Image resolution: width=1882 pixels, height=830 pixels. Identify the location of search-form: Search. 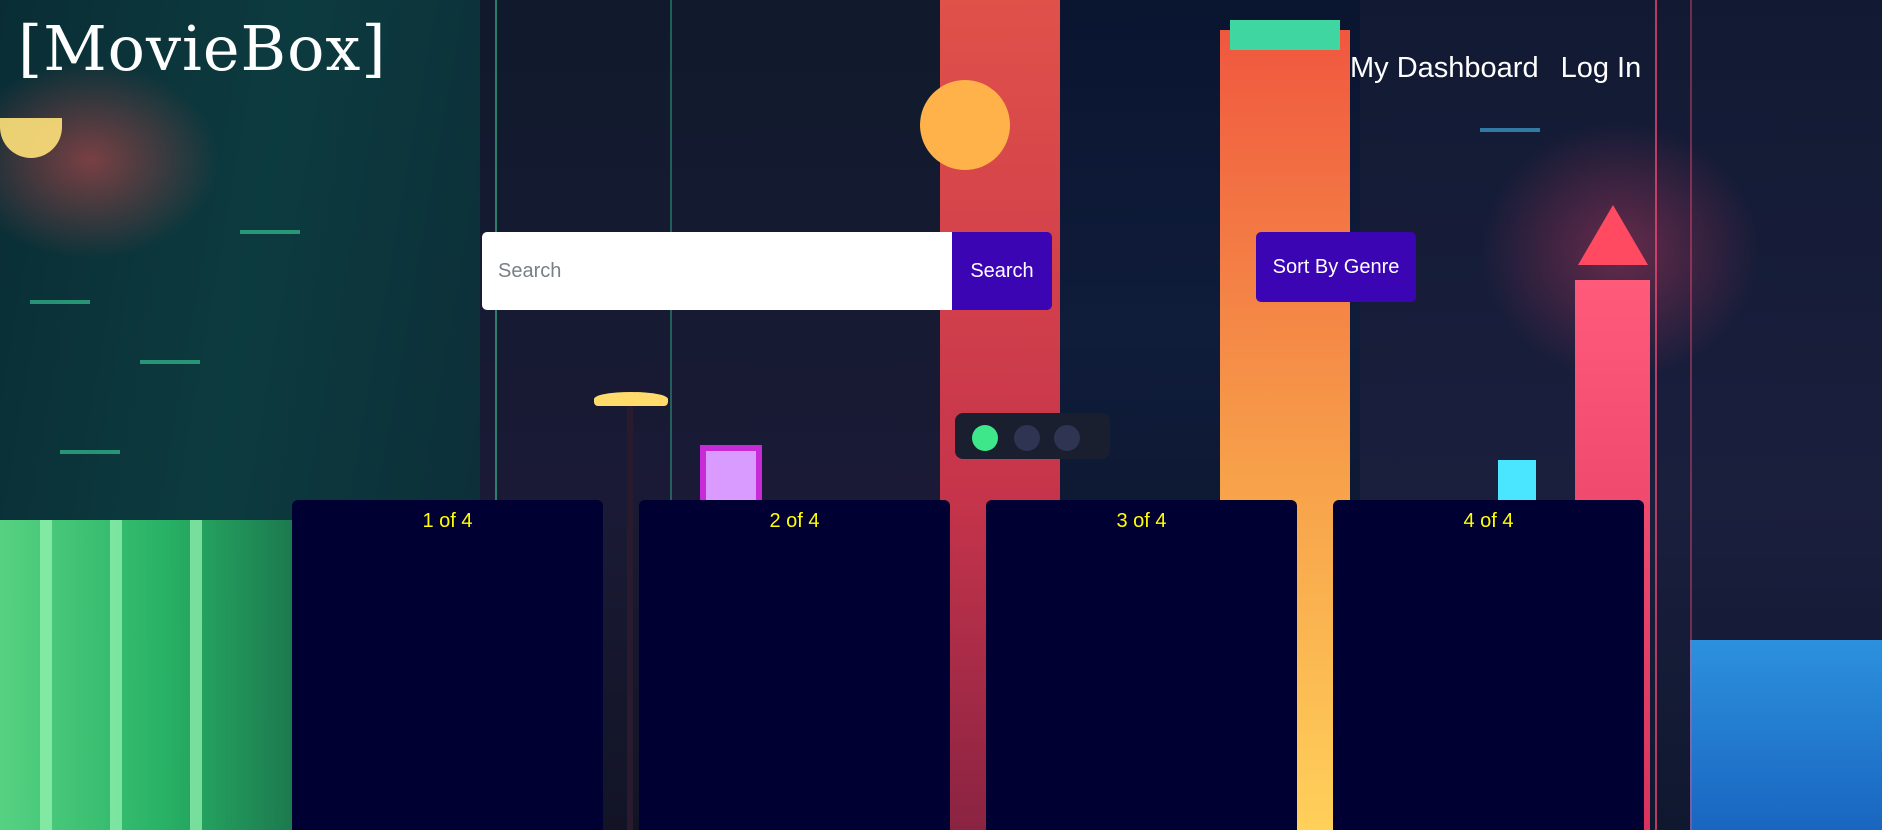
(767, 271).